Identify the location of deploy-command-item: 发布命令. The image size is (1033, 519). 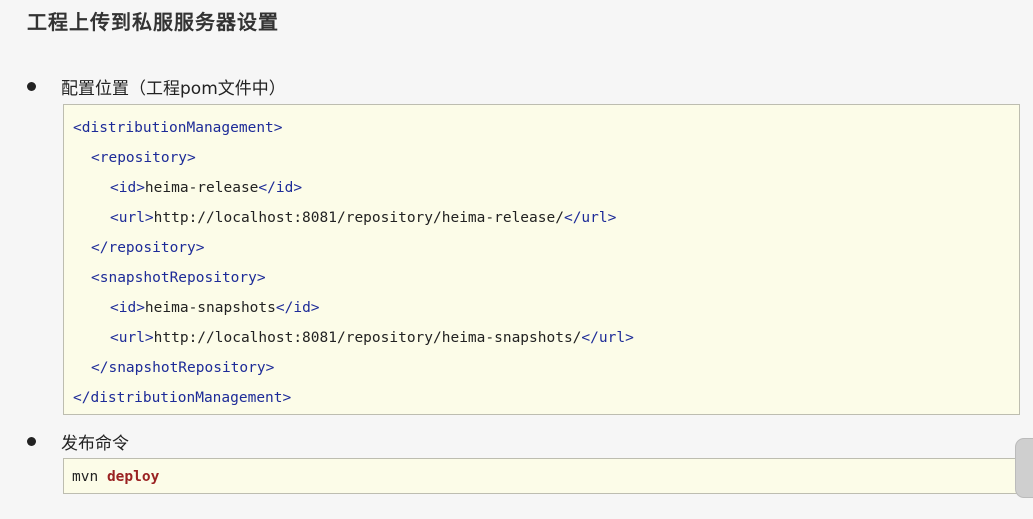
(78, 441).